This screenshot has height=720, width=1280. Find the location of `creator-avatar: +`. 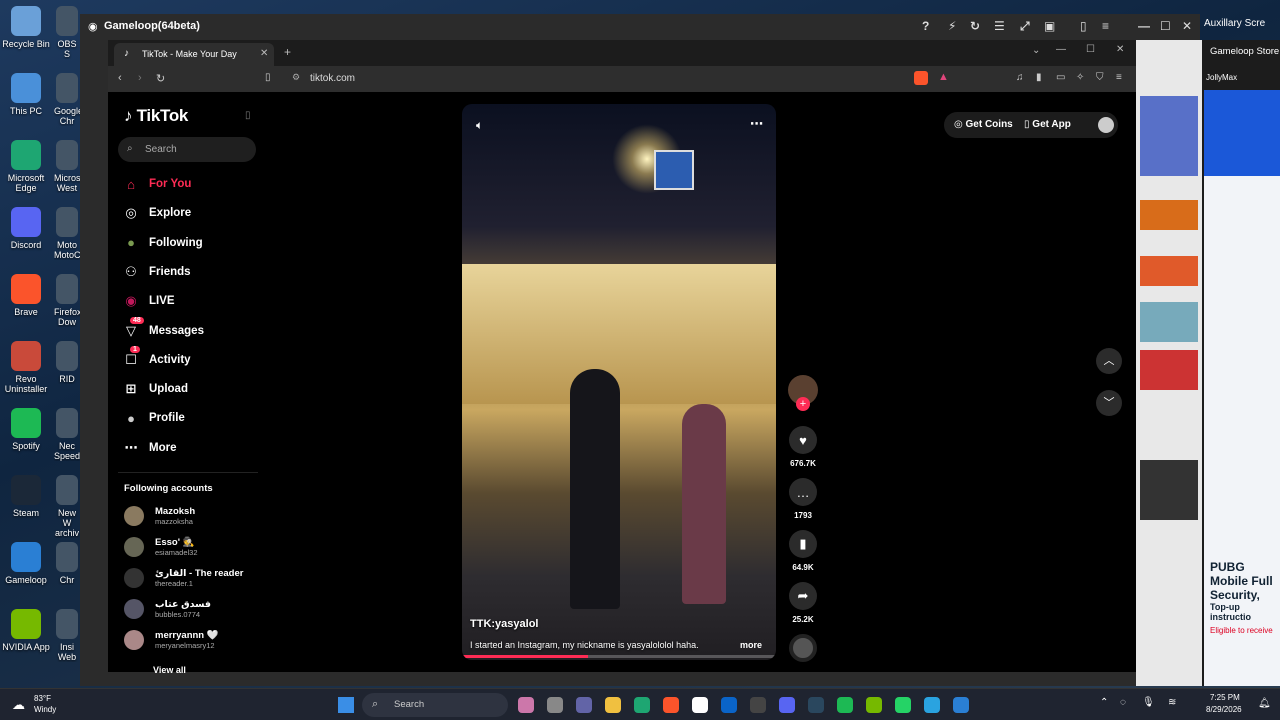

creator-avatar: + is located at coordinates (803, 393).